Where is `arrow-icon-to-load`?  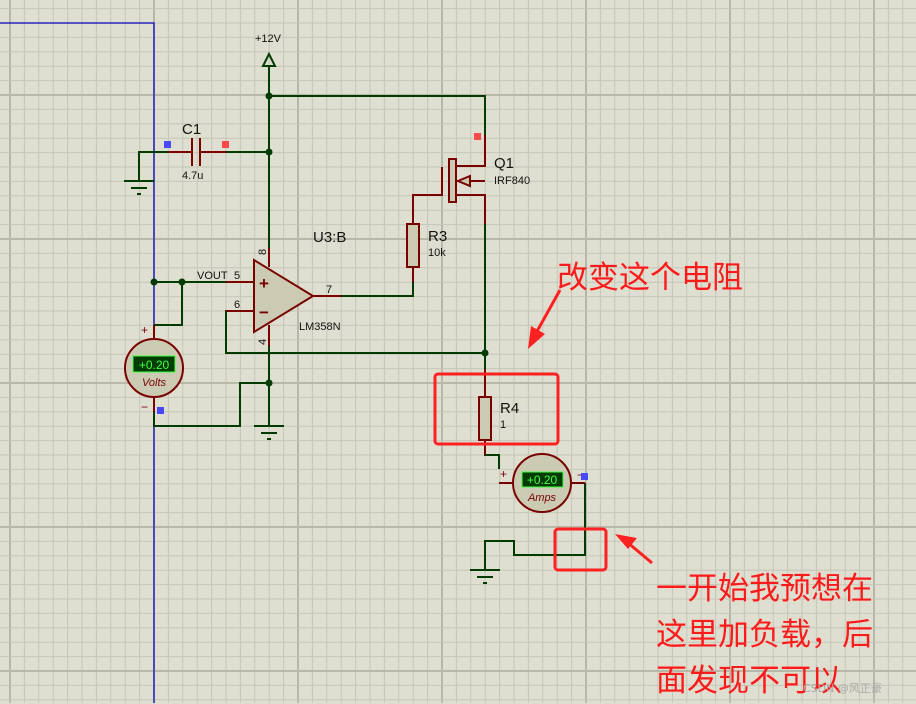
arrow-icon-to-load is located at coordinates (634, 549).